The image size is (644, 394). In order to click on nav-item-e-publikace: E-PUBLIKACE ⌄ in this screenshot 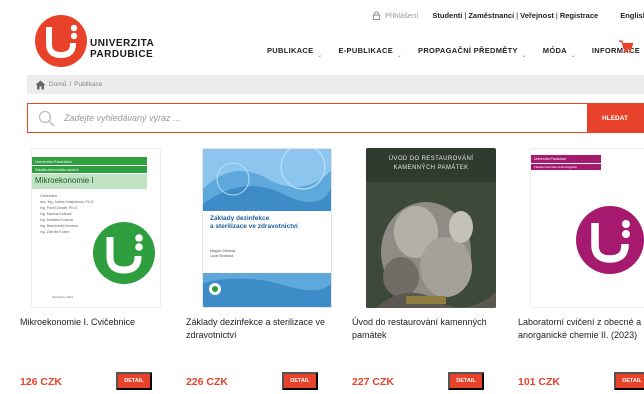, I will do `click(369, 52)`.